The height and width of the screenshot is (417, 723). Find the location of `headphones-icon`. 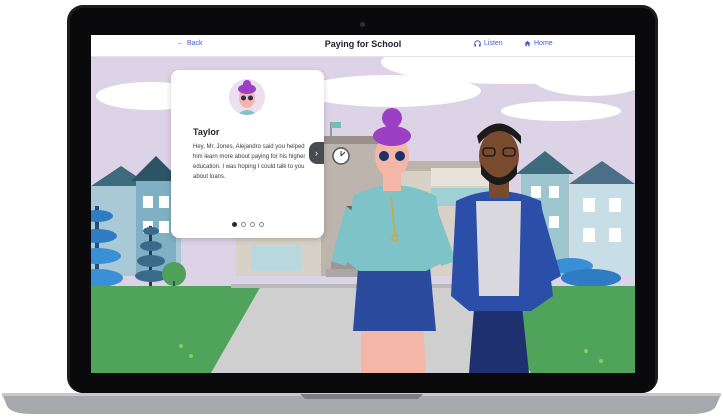

headphones-icon is located at coordinates (477, 43).